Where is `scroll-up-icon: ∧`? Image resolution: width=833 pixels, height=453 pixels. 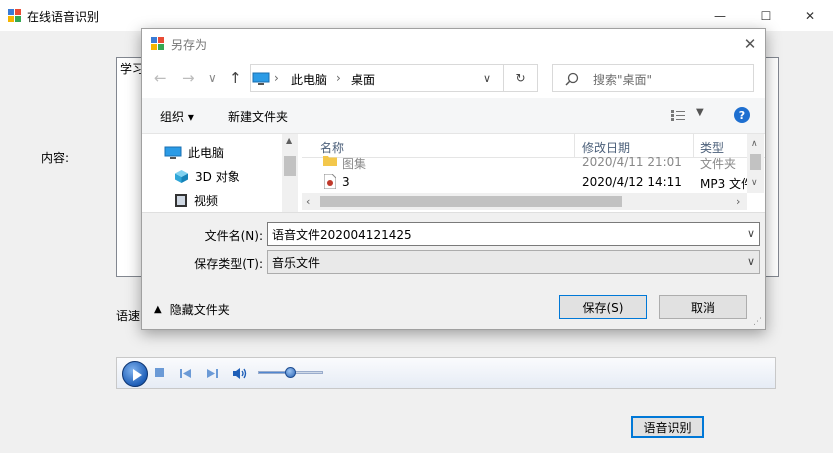
scroll-up-icon: ∧ is located at coordinates (754, 144).